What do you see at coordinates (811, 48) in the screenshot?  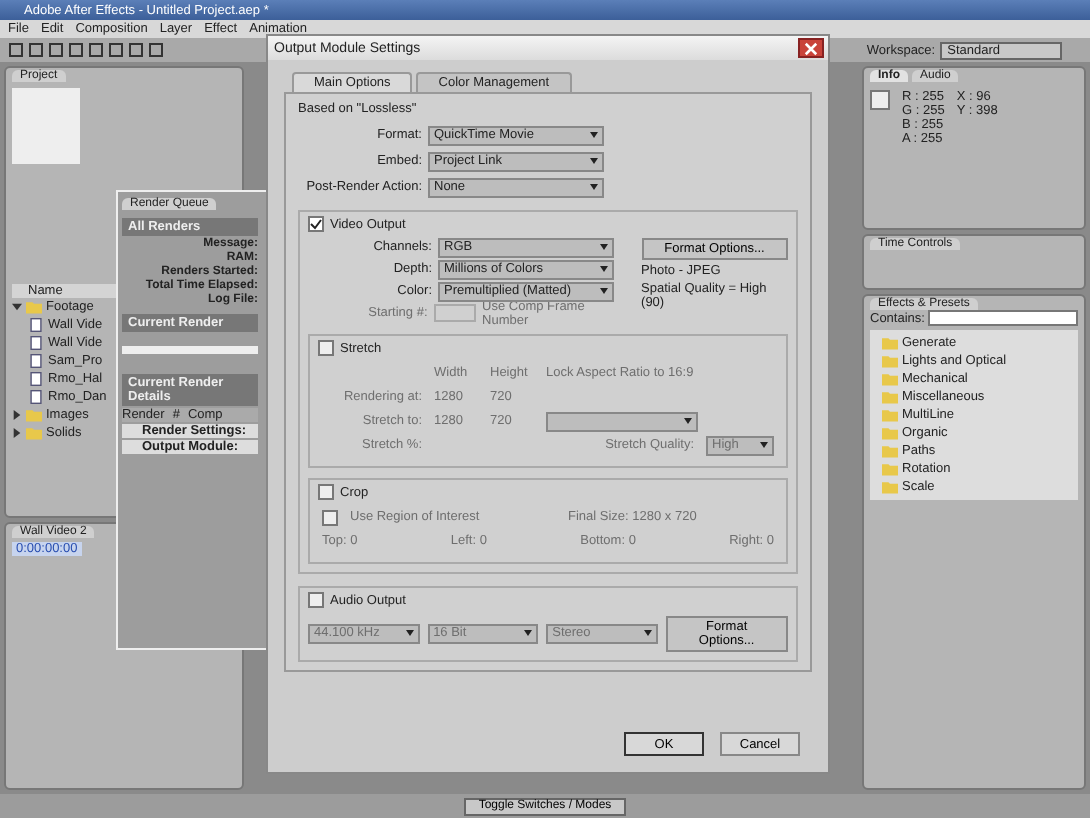 I see `close-button` at bounding box center [811, 48].